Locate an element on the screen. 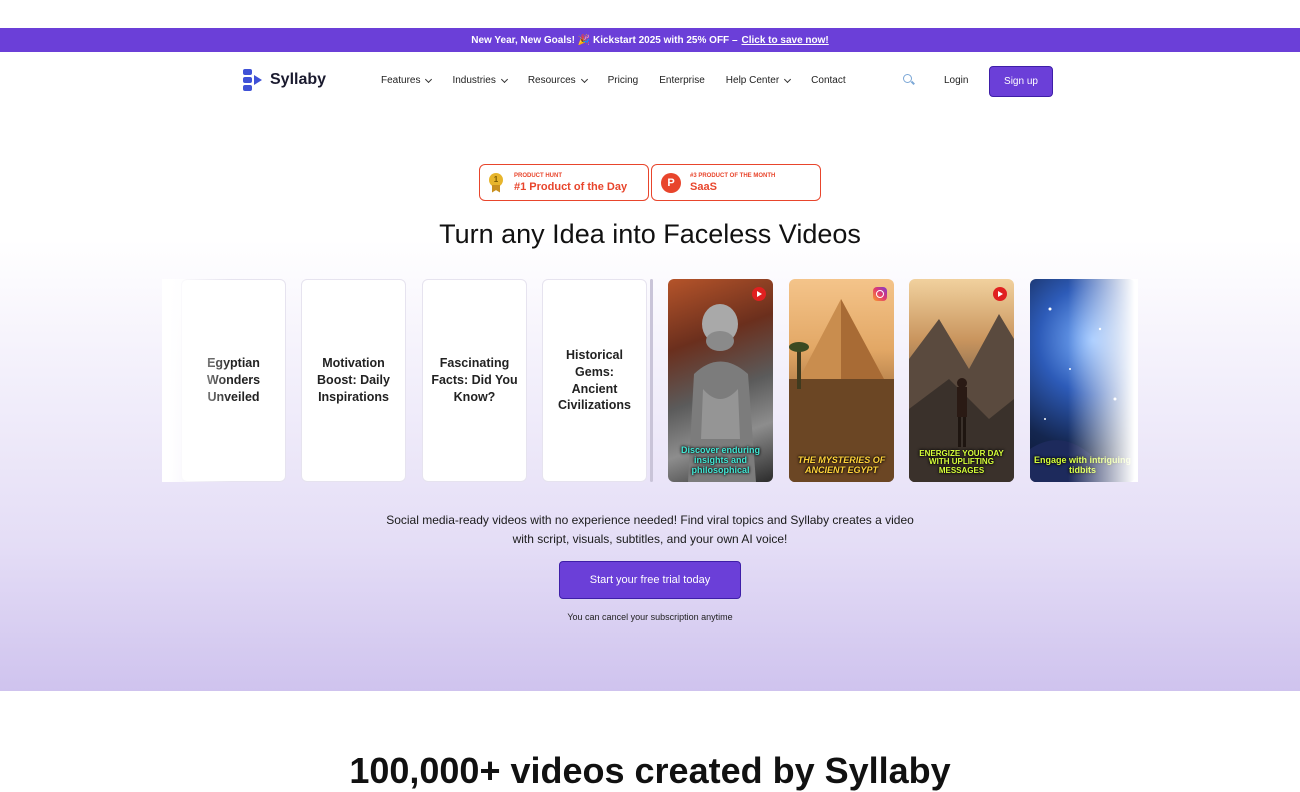 This screenshot has height=792, width=1300. search-icon is located at coordinates (909, 80).